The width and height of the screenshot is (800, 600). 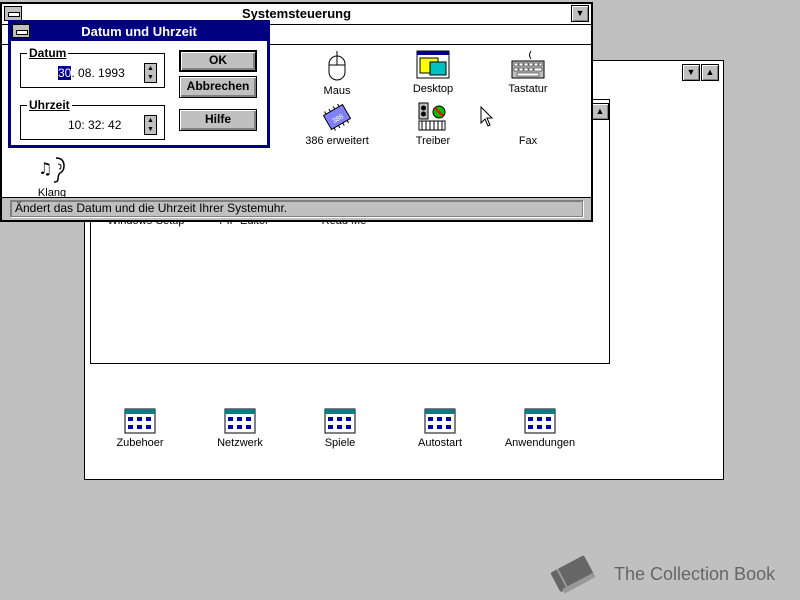 I want to click on group-item-zubehoer: Zubehoer, so click(x=140, y=428).